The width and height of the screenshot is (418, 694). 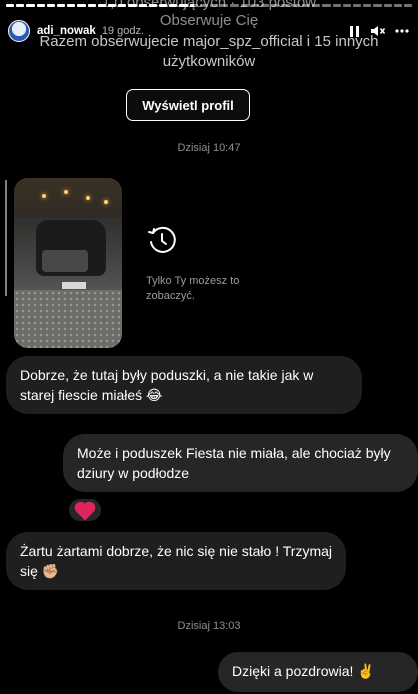 I want to click on story-progress-bar, so click(x=209, y=5).